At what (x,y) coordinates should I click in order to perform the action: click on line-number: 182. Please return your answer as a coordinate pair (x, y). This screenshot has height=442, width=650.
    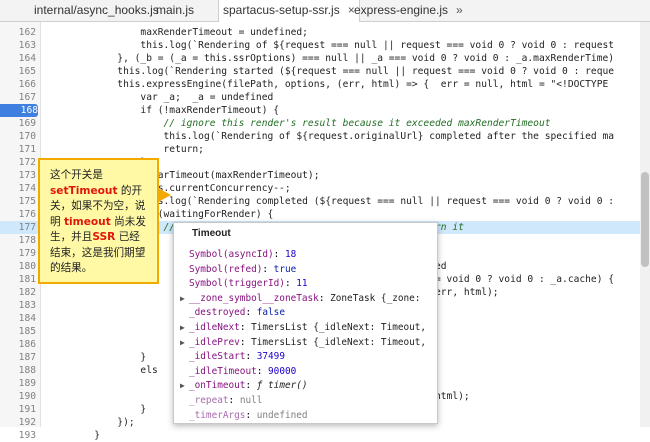
    Looking at the image, I should click on (18, 292).